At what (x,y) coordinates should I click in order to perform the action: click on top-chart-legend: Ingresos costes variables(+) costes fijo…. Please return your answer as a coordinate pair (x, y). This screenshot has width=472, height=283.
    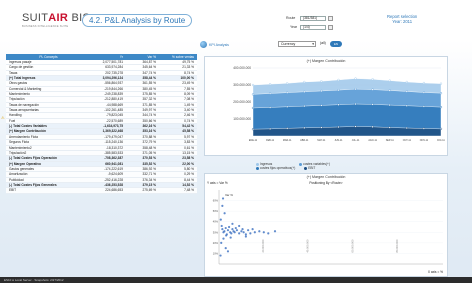
    Looking at the image, I should click on (293, 166).